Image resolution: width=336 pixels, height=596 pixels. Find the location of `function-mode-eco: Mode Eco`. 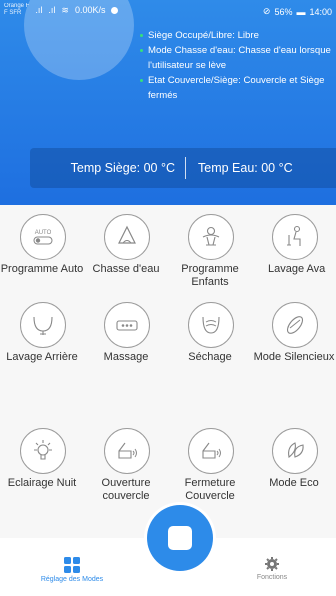

function-mode-eco: Mode Eco is located at coordinates (294, 464).